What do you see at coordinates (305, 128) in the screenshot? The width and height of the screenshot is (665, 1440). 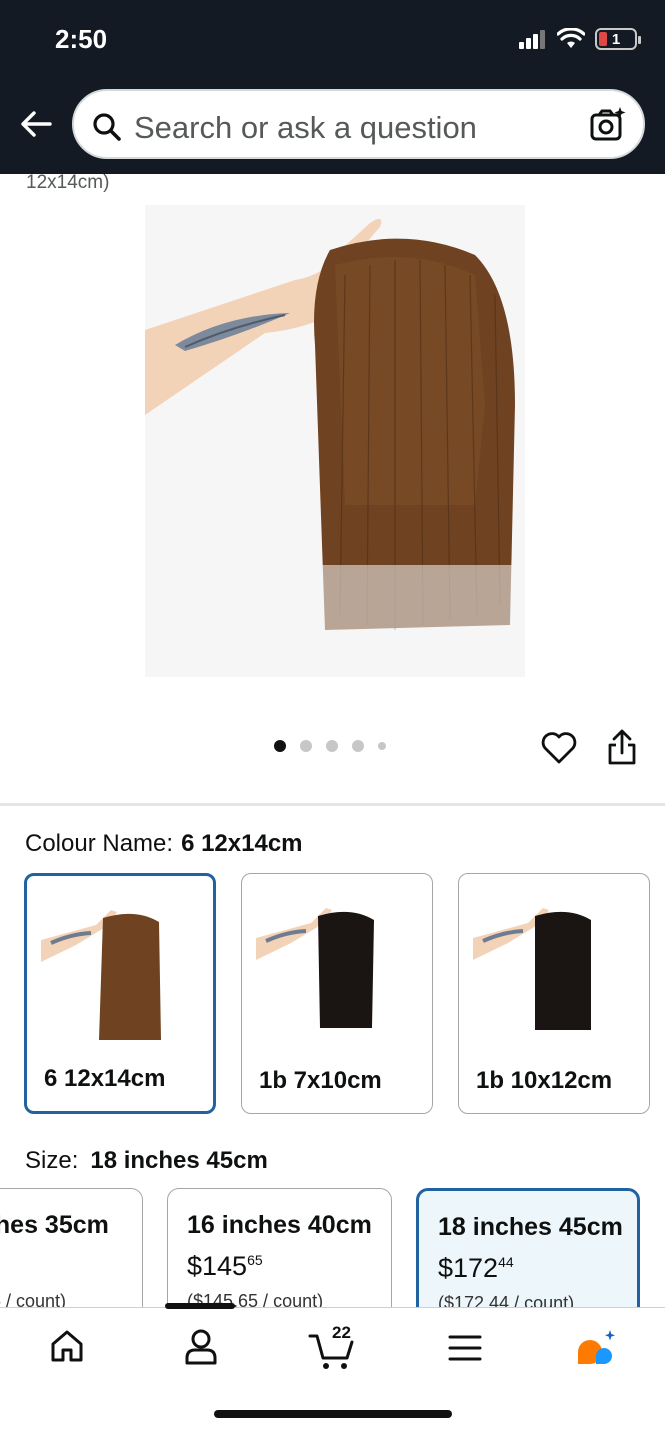 I see `search-input: Search or ask a question` at bounding box center [305, 128].